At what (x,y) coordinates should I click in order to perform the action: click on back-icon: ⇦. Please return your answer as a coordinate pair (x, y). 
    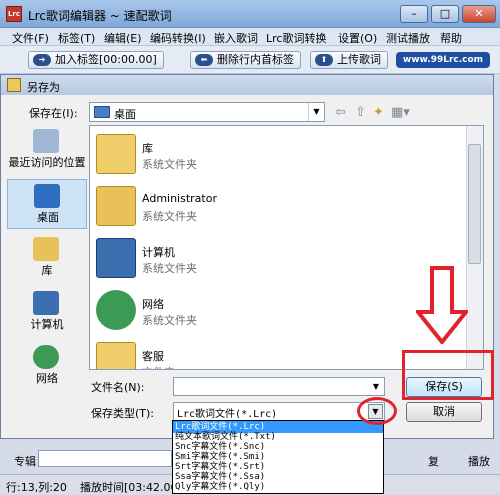
    Looking at the image, I should click on (340, 112).